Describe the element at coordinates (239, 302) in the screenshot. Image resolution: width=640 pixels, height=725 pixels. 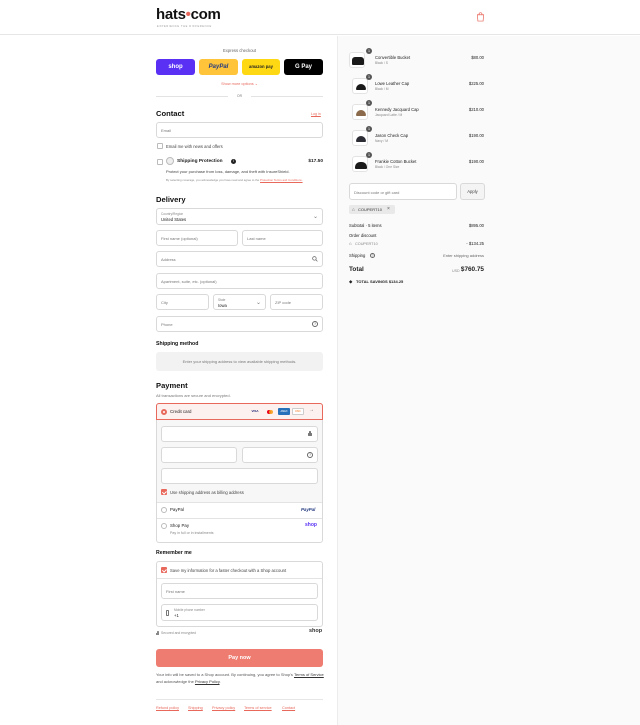
I see `state-select: State Iowa ⌄` at that location.